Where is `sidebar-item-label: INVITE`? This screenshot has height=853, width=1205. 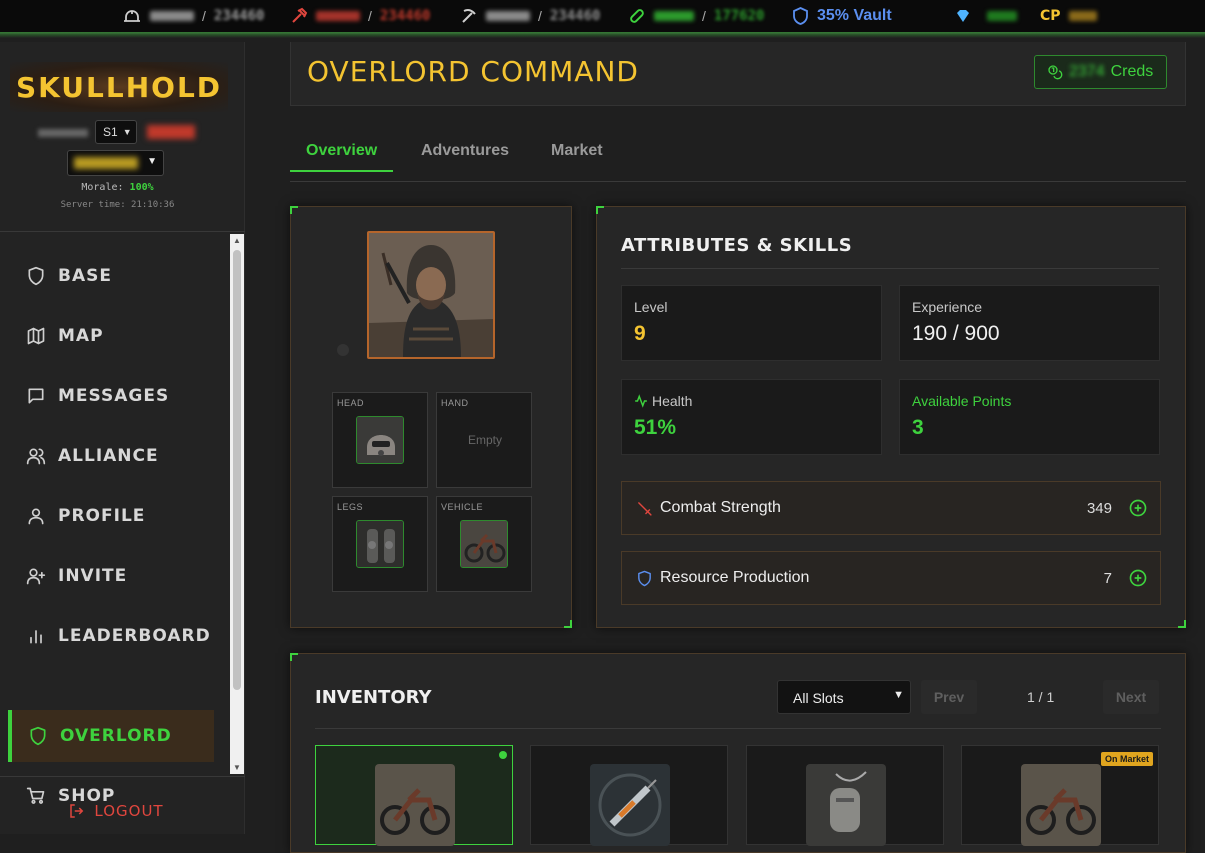
sidebar-item-label: INVITE is located at coordinates (93, 576).